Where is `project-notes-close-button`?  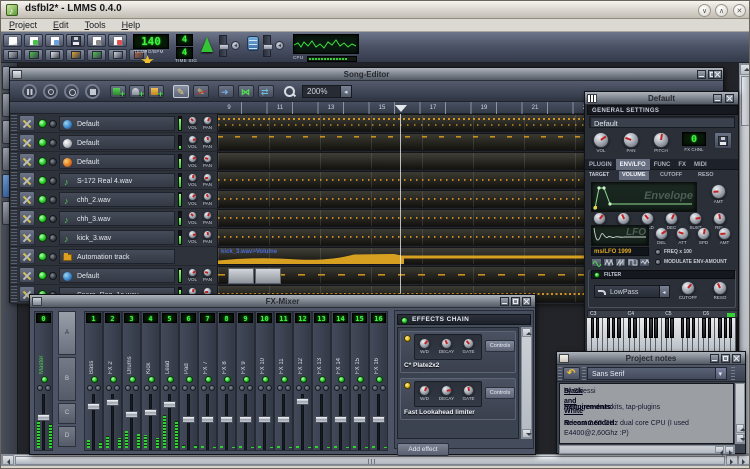
project-notes-close-button is located at coordinates (736, 358).